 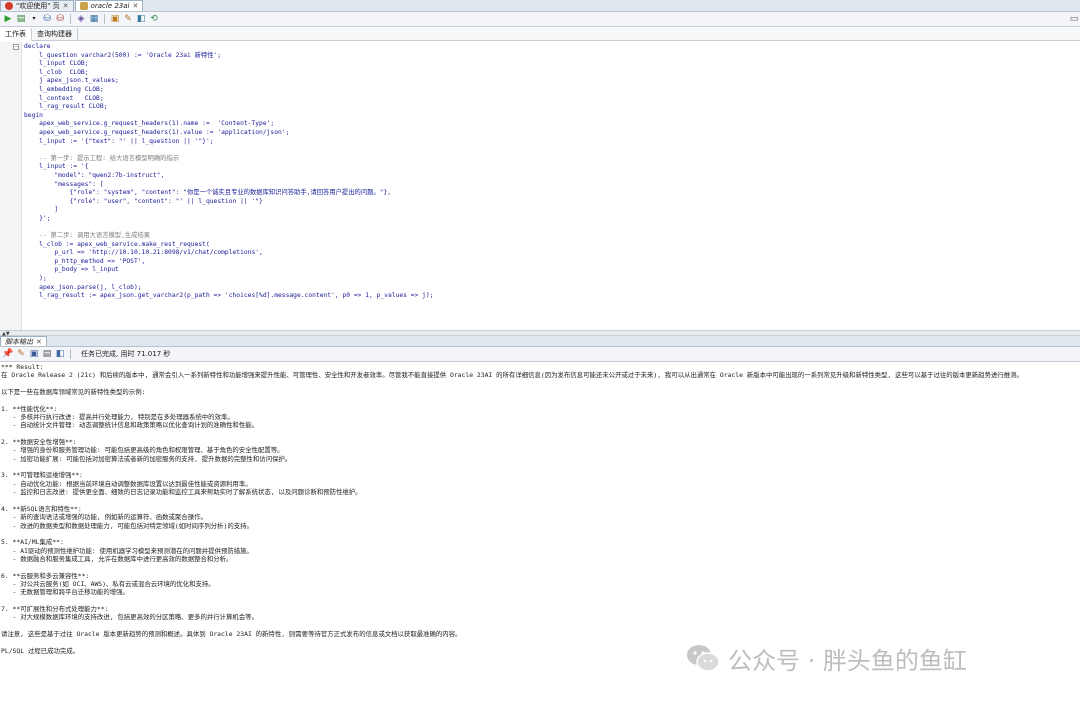 I want to click on tab-welcome: "欢迎使用" 页 ✕, so click(x=37, y=5).